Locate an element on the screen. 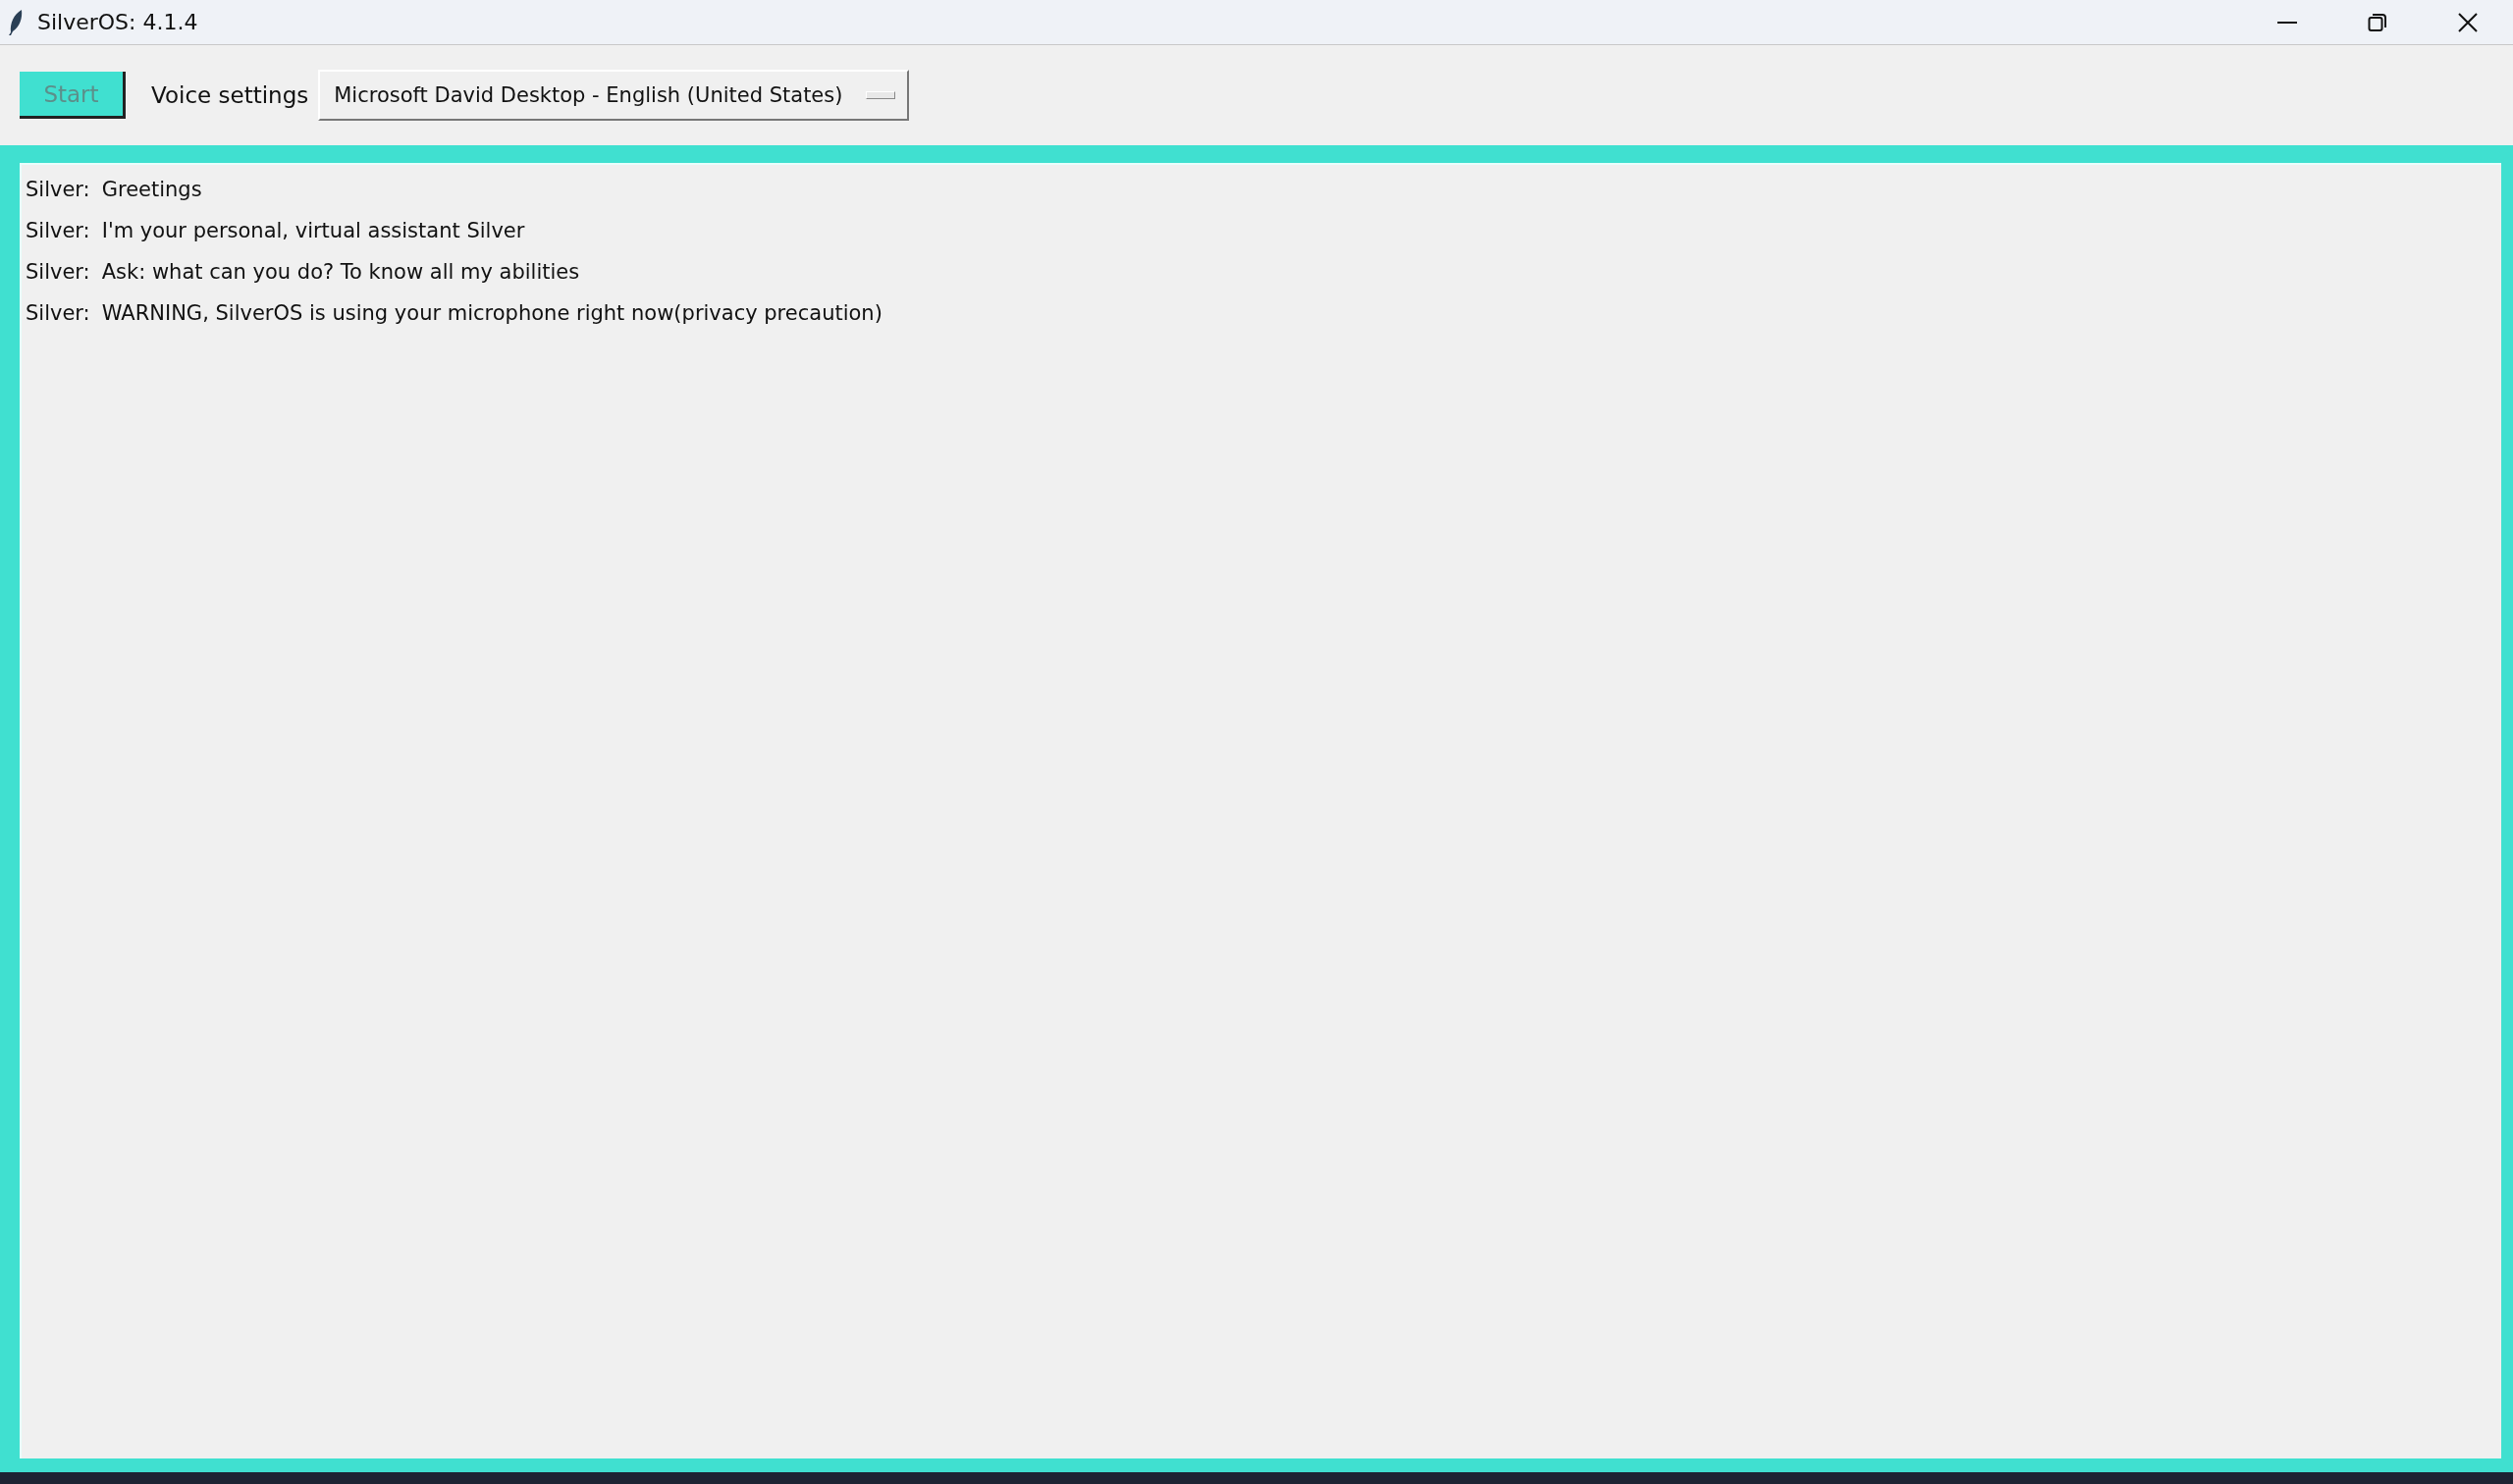 This screenshot has height=1484, width=2513. message-text: WARNING, SilverOS is using your microphone right now(privacy precaution) is located at coordinates (492, 313).